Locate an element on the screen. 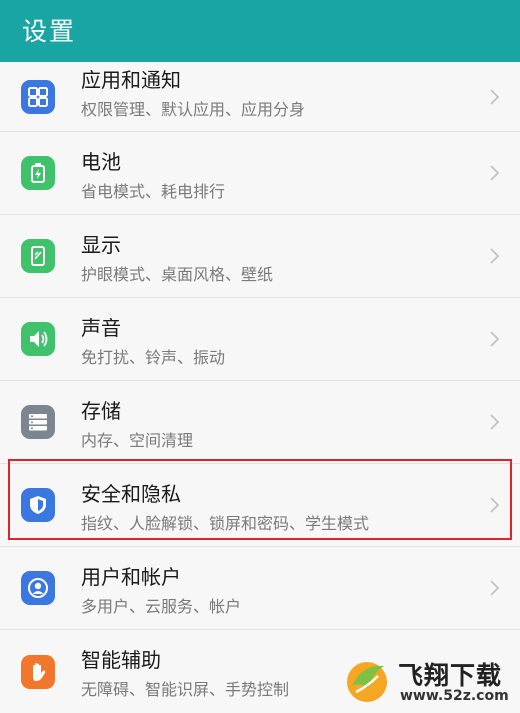  settings-item-display: 显示 护眼模式、桌面风格、壁纸 is located at coordinates (260, 256).